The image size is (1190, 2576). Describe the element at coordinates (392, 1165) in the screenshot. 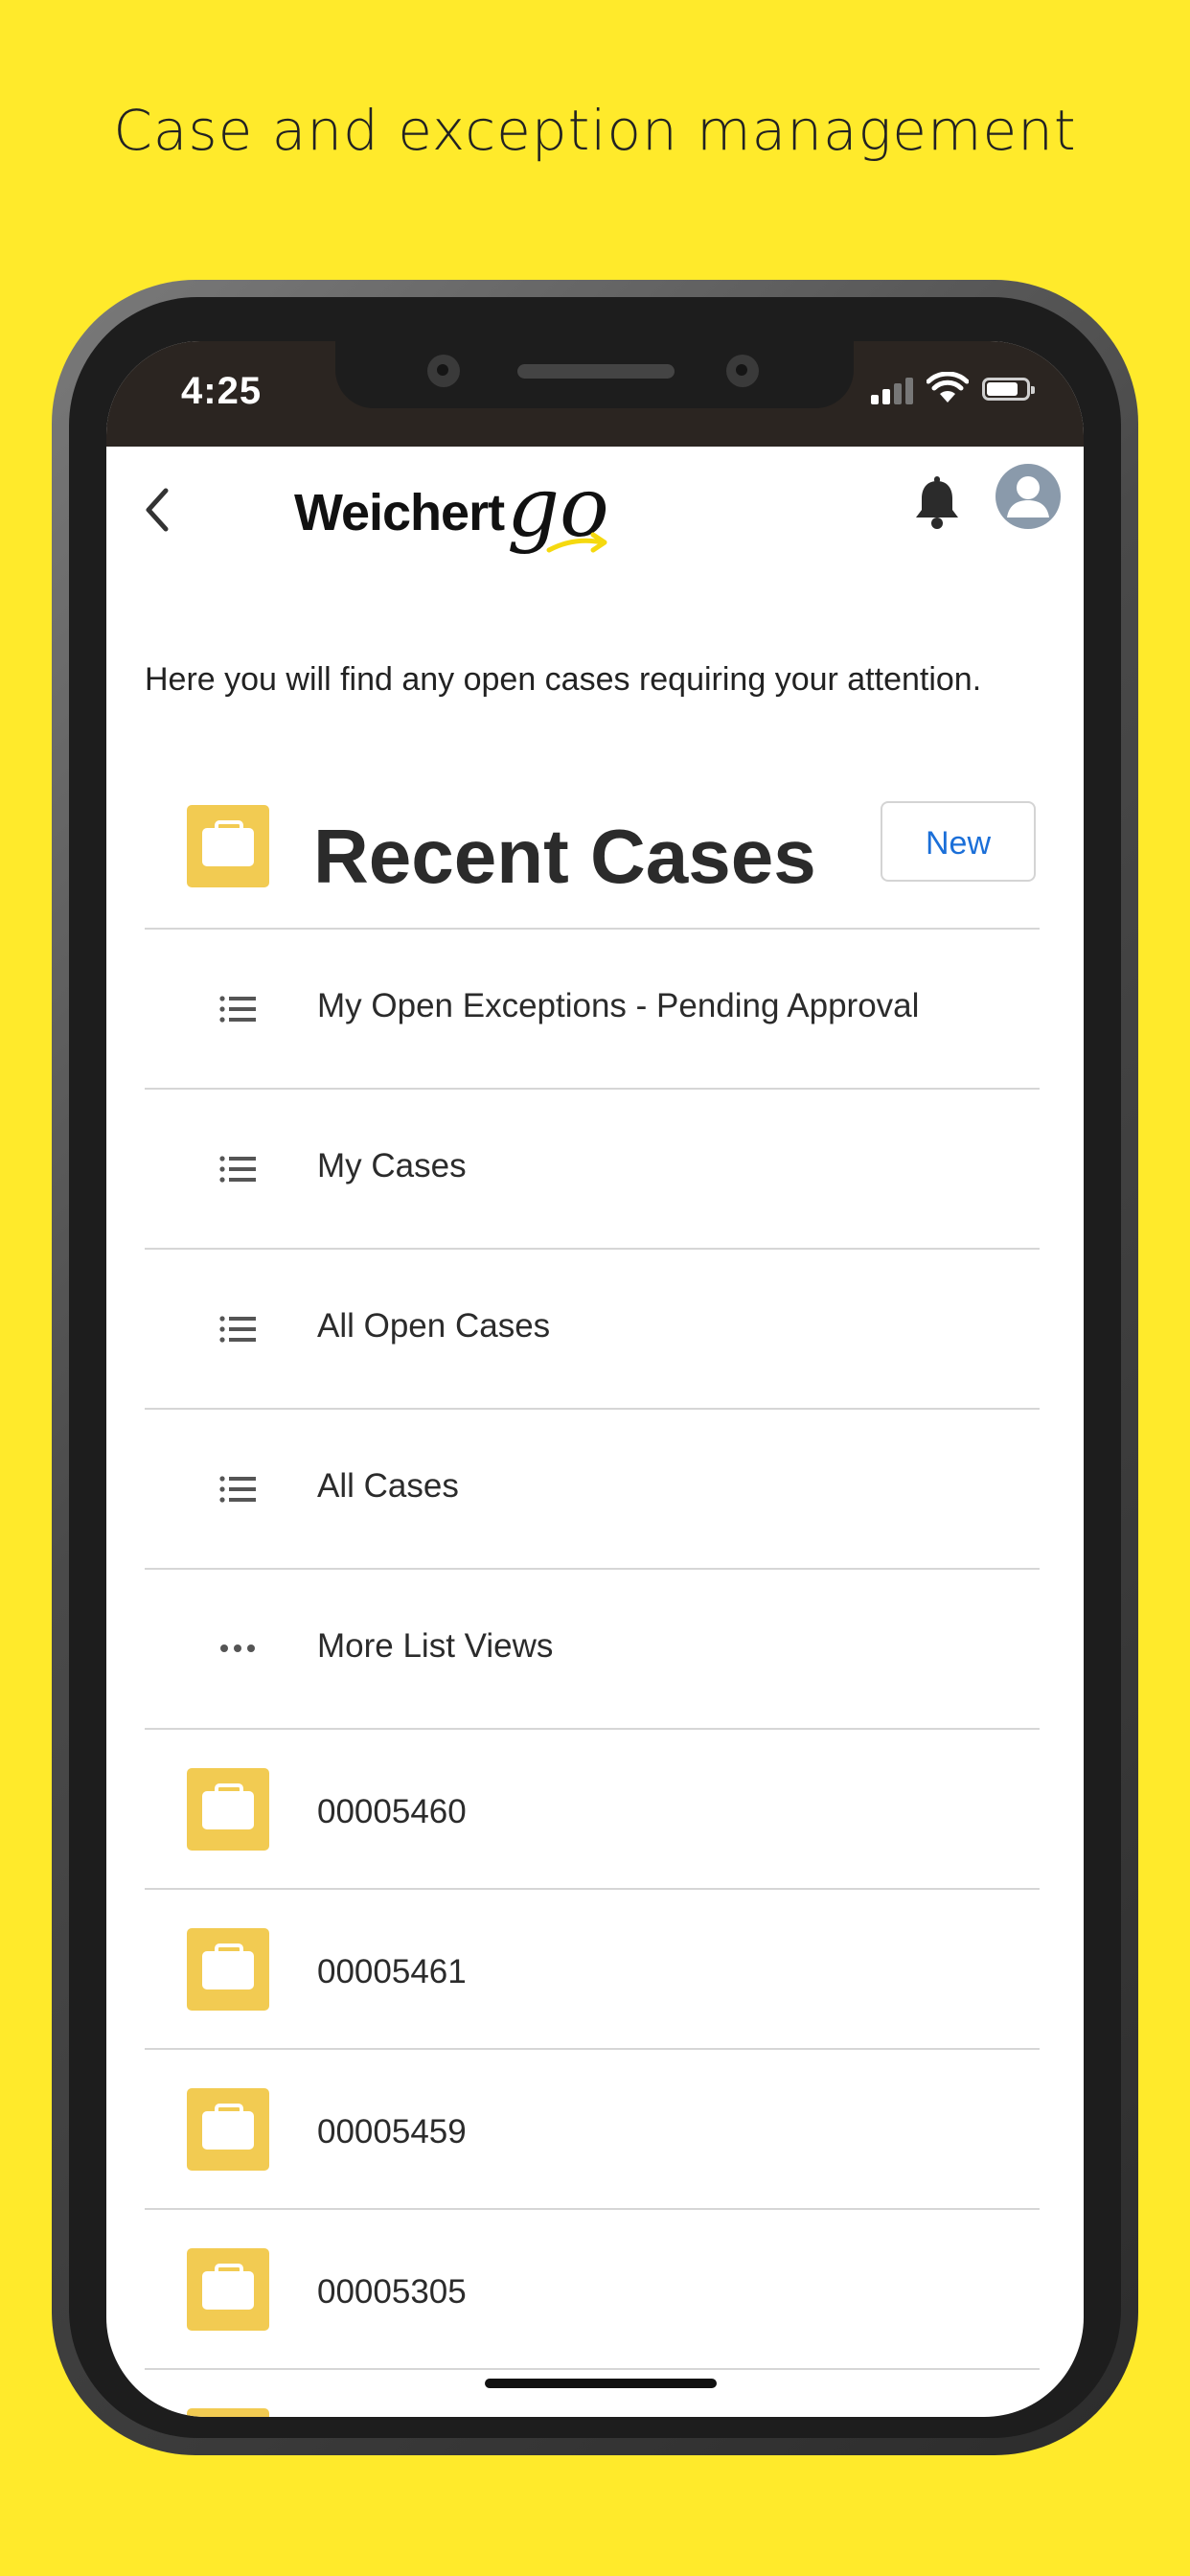

I see `list-view-label: My Cases` at that location.